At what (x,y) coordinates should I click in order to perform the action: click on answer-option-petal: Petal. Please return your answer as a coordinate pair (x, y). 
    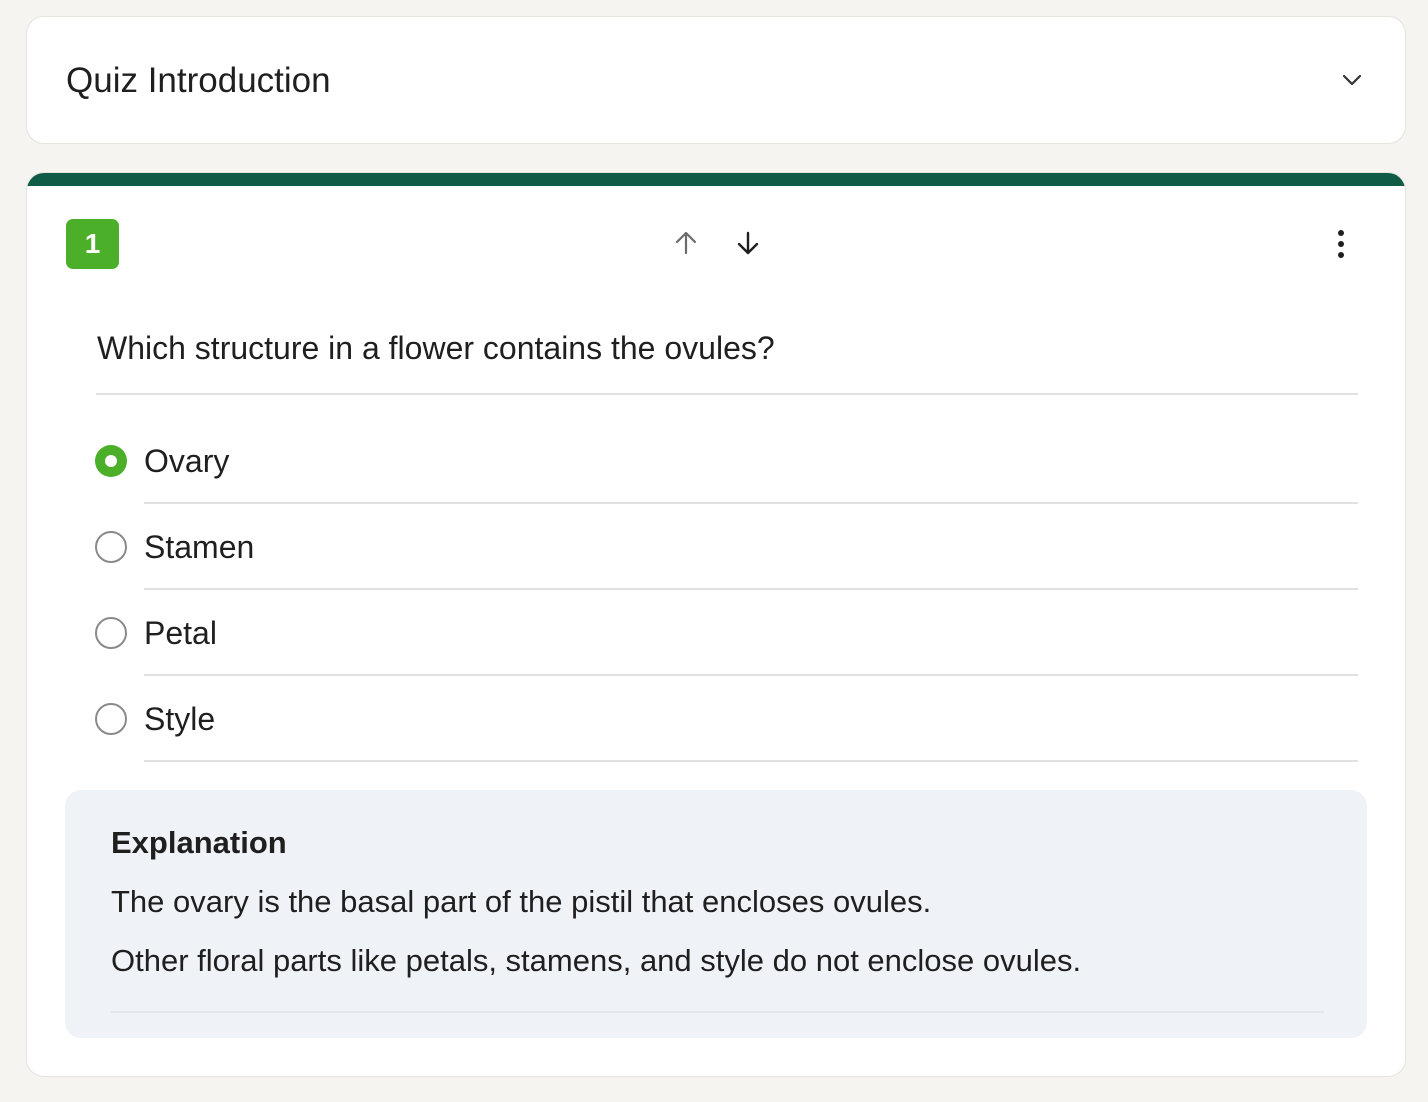
    Looking at the image, I should click on (726, 633).